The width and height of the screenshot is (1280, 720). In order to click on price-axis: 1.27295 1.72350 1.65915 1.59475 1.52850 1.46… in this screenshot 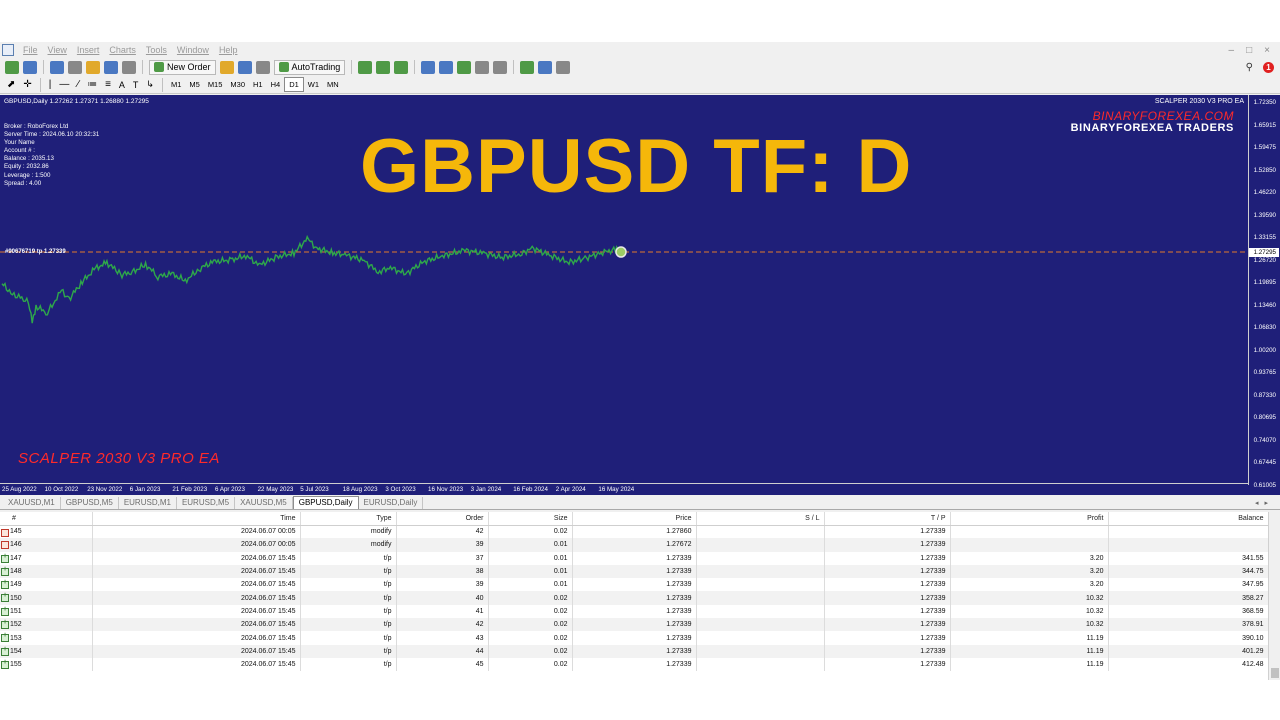, I will do `click(1264, 292)`.